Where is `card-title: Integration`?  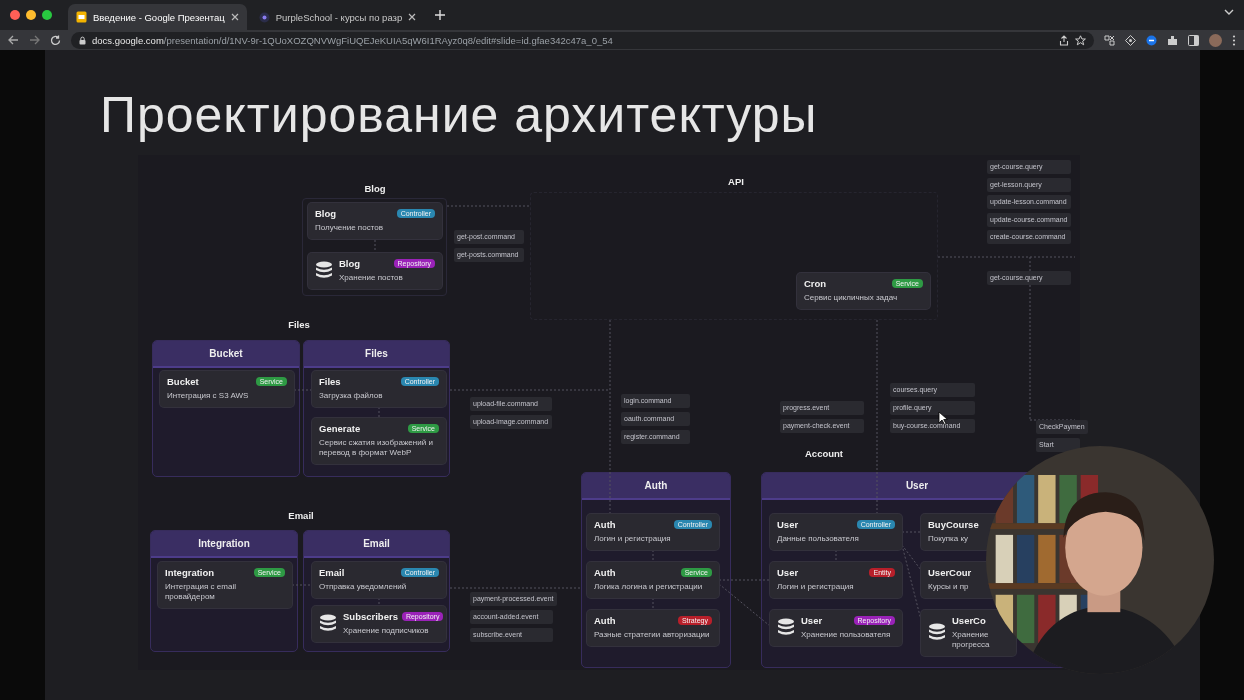
card-title: Integration is located at coordinates (190, 572).